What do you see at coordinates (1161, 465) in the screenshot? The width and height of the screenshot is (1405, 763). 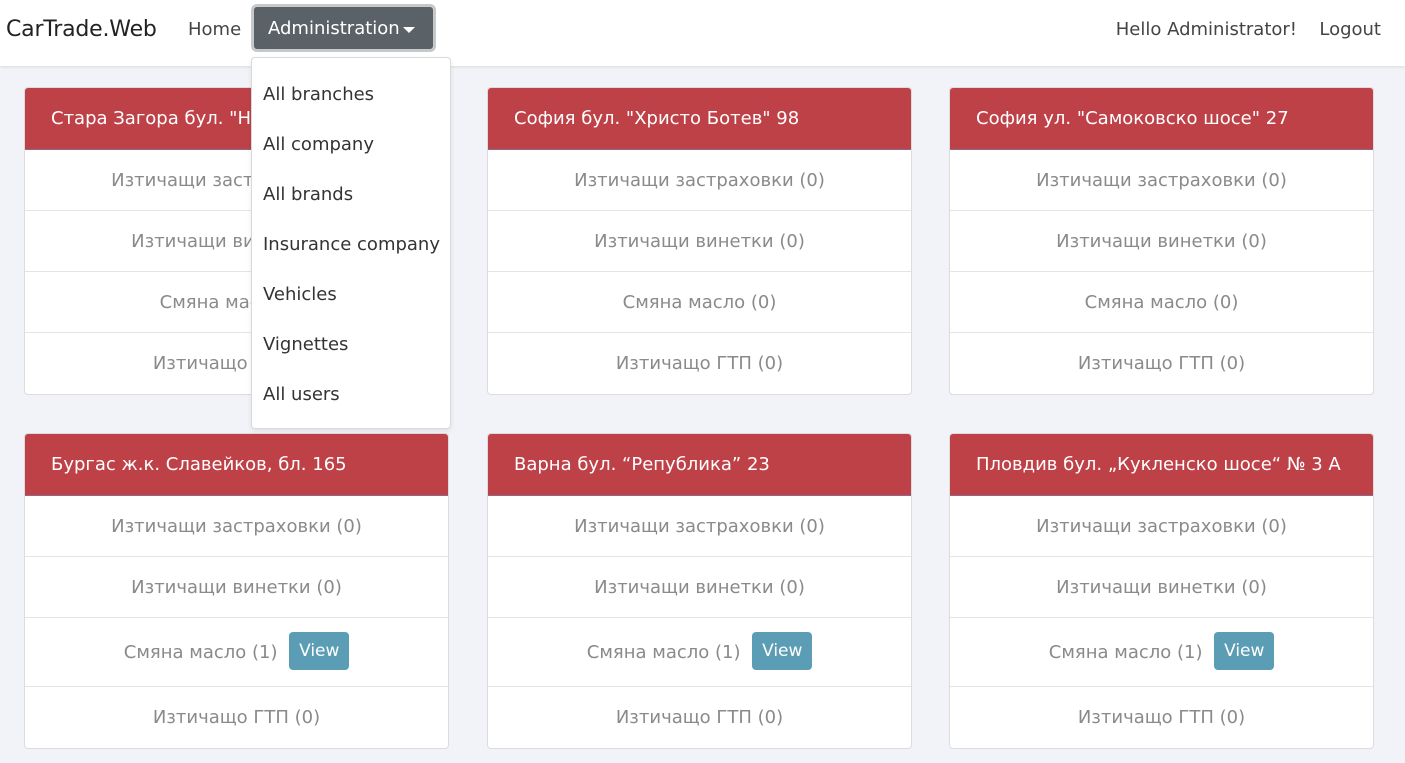 I see `branch-card-title: Пловдив бул. „Кукленско шосе“ № 3 А` at bounding box center [1161, 465].